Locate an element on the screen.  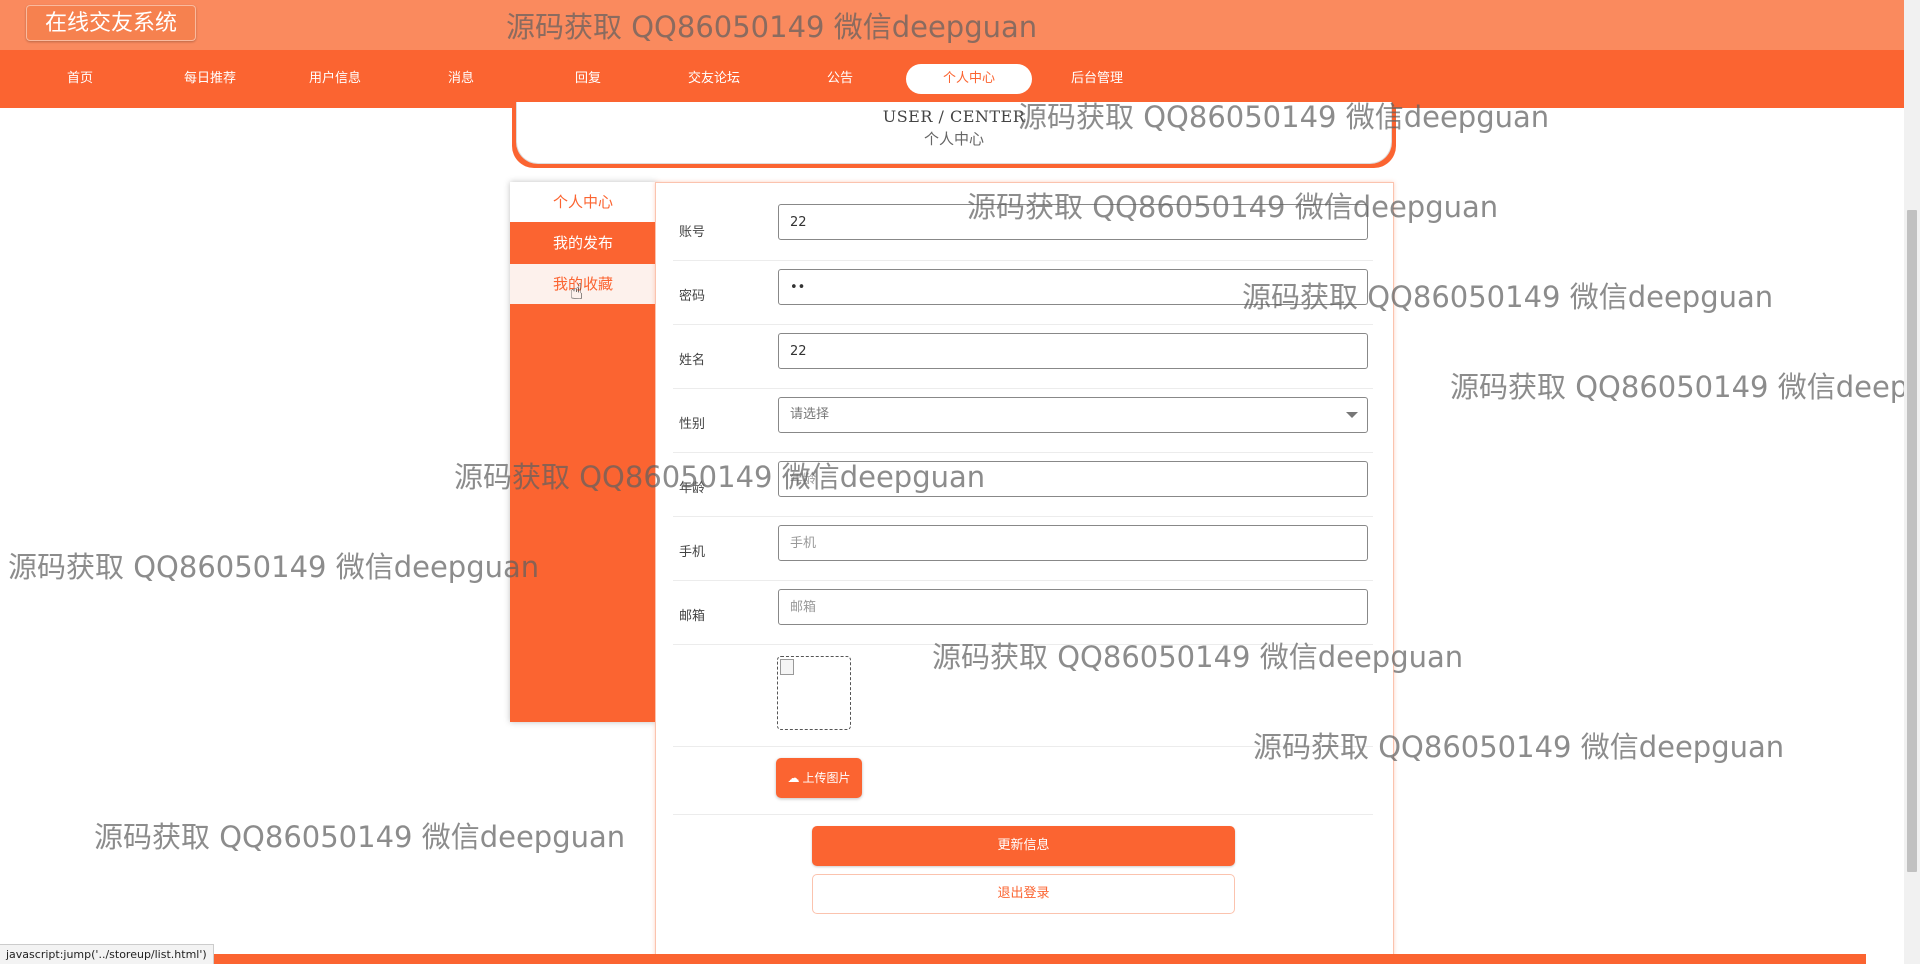
banner-title-cn: 个人中心 is located at coordinates (953, 139).